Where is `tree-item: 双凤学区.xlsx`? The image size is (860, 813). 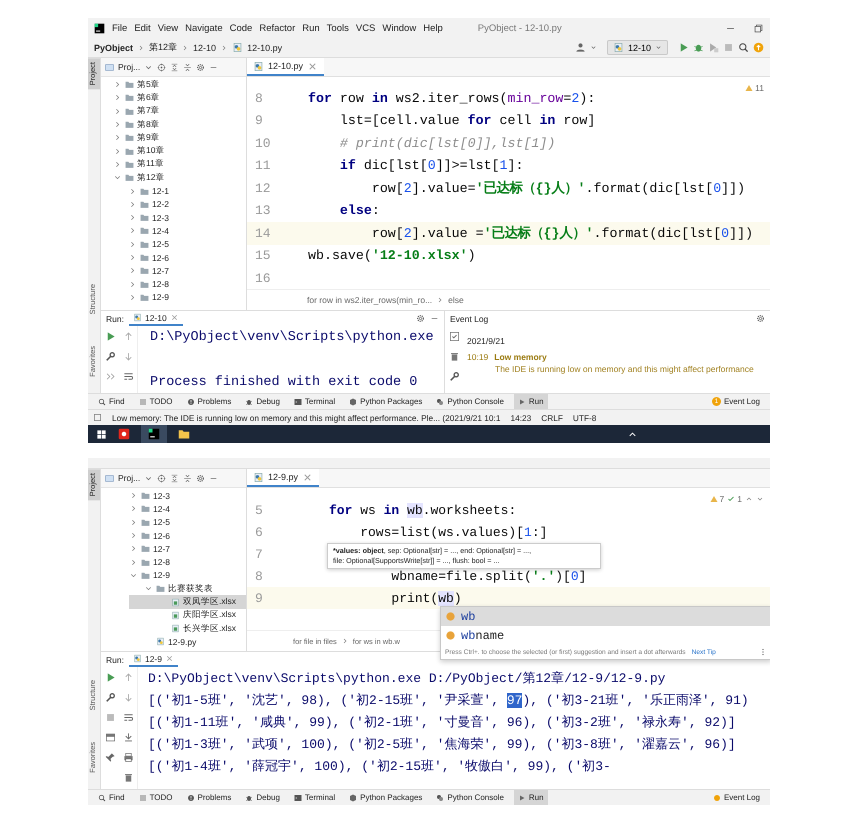
tree-item: 双凤学区.xlsx is located at coordinates (187, 602).